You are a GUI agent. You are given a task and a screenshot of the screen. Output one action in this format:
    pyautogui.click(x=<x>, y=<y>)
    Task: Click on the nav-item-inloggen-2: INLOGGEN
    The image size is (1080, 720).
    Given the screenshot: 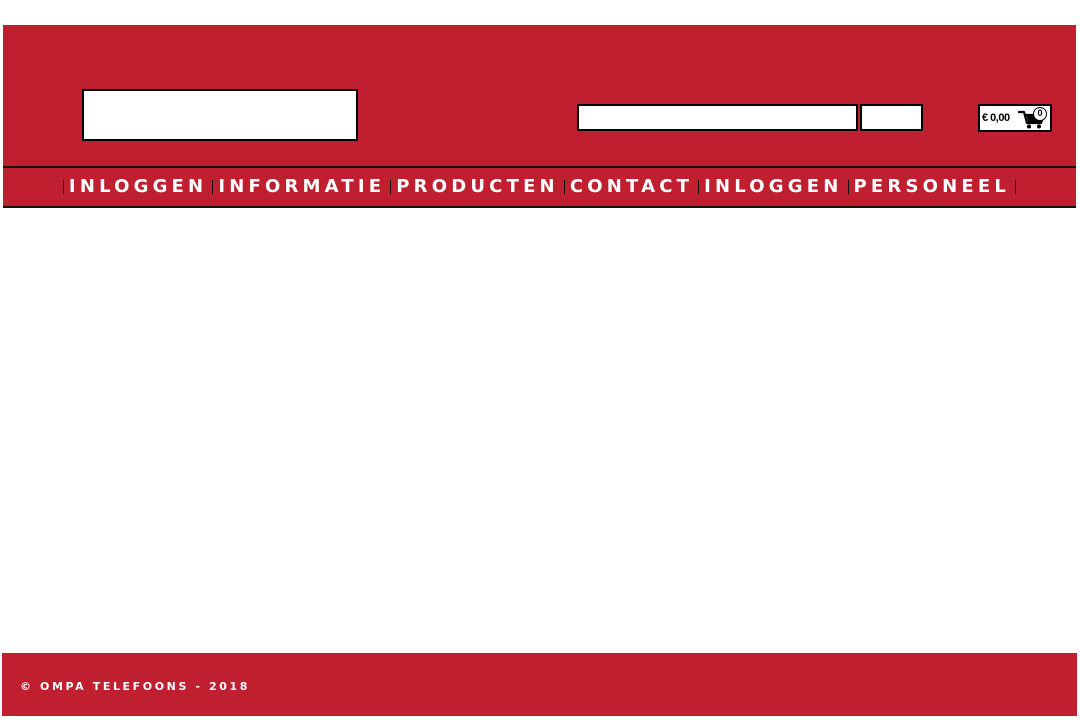 What is the action you would take?
    pyautogui.click(x=773, y=187)
    